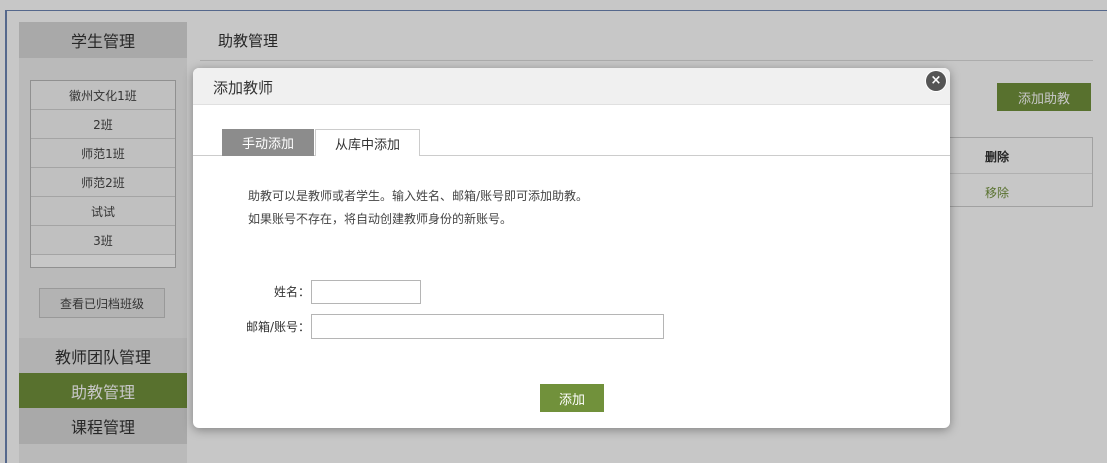 This screenshot has height=463, width=1107. Describe the element at coordinates (418, 196) in the screenshot. I see `info-text: 助教可以是教师或者学生。输入姓名、邮箱/账号即可添加助教。` at that location.